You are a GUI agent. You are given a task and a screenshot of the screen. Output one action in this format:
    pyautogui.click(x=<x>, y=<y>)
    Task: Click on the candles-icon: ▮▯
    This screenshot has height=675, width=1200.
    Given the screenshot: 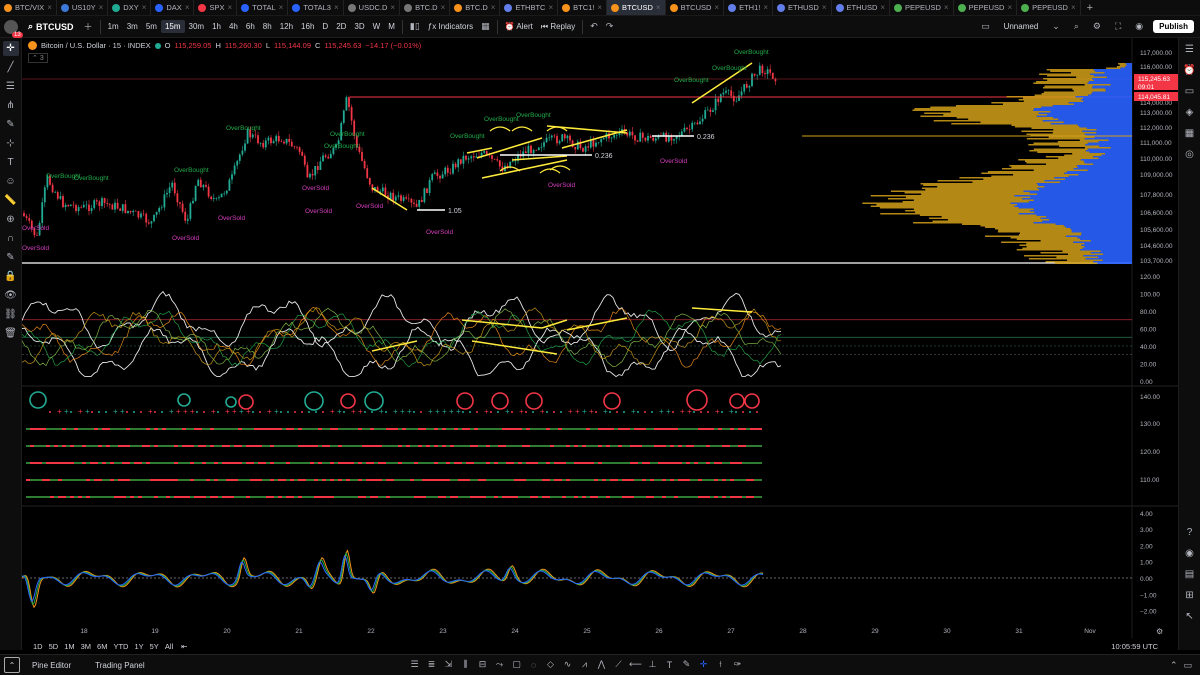 What is the action you would take?
    pyautogui.click(x=415, y=26)
    